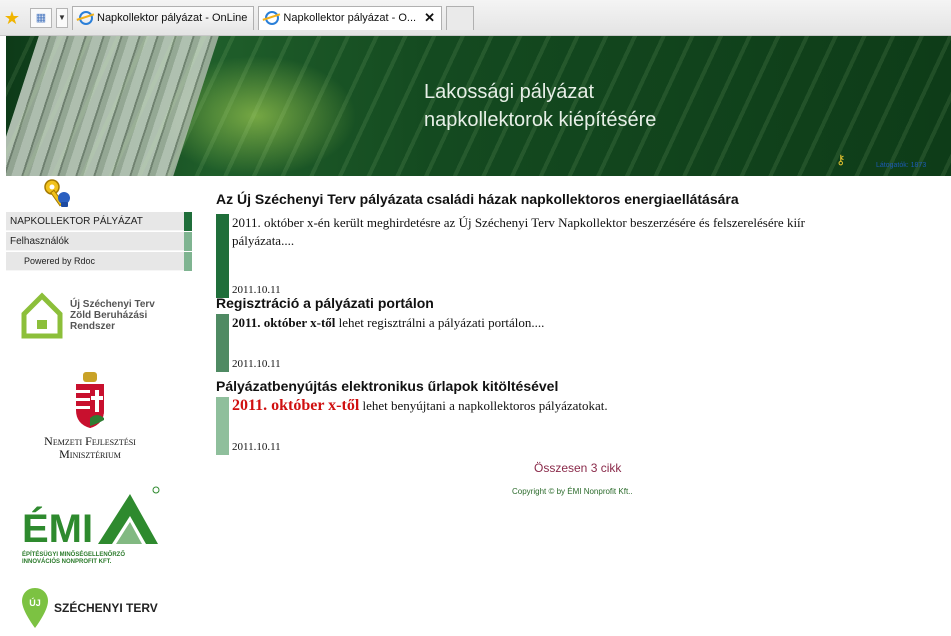  Describe the element at coordinates (509, 92) in the screenshot. I see `banner-title-line1: Lakossági pályázat` at that location.